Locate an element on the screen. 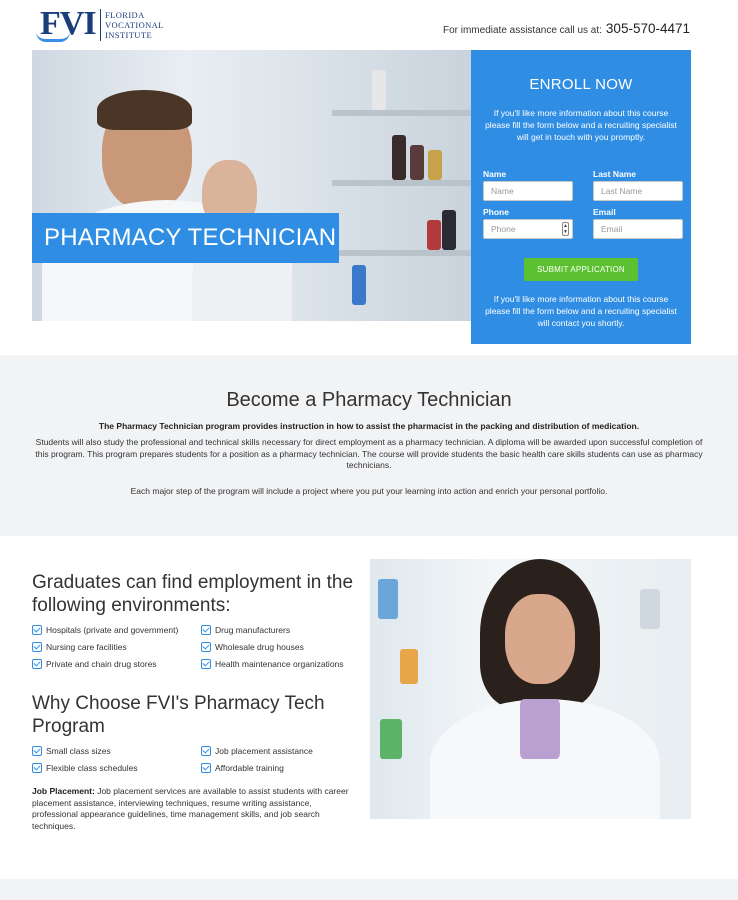 The width and height of the screenshot is (738, 900). pharmacist-shirt is located at coordinates (540, 729).